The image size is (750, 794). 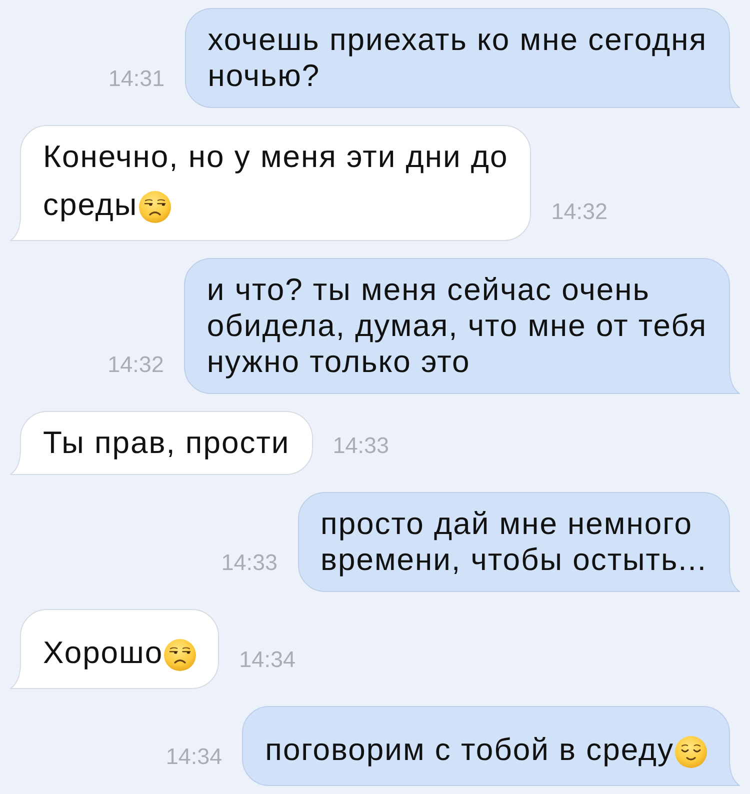 I want to click on message-text: Хорошо, so click(x=103, y=653).